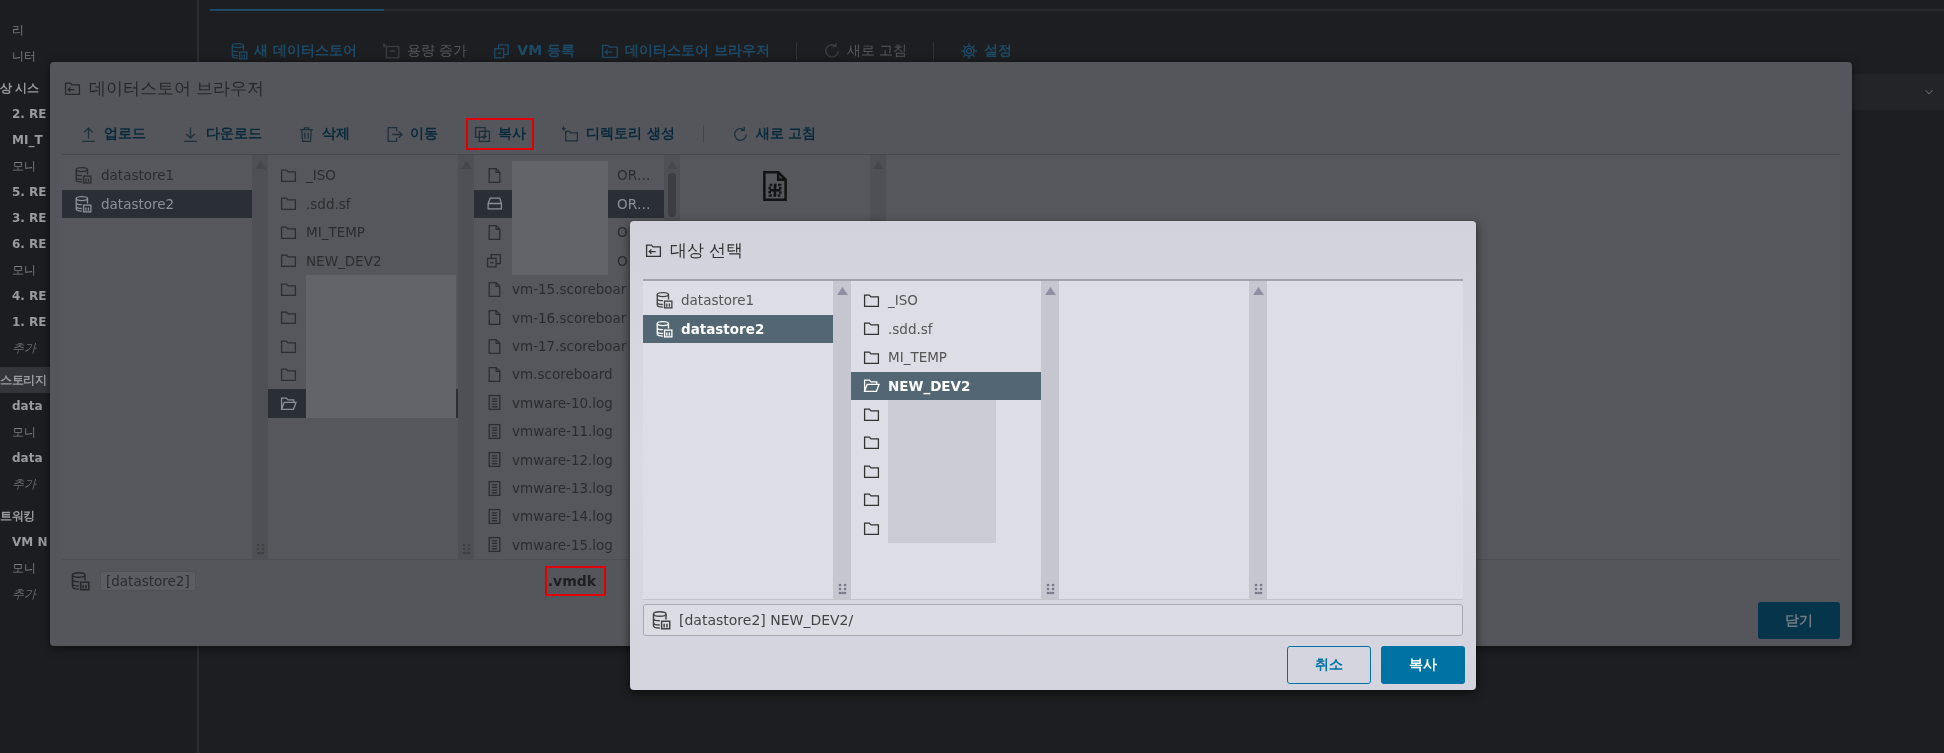  I want to click on toolbar-button: 새로 고침, so click(774, 134).